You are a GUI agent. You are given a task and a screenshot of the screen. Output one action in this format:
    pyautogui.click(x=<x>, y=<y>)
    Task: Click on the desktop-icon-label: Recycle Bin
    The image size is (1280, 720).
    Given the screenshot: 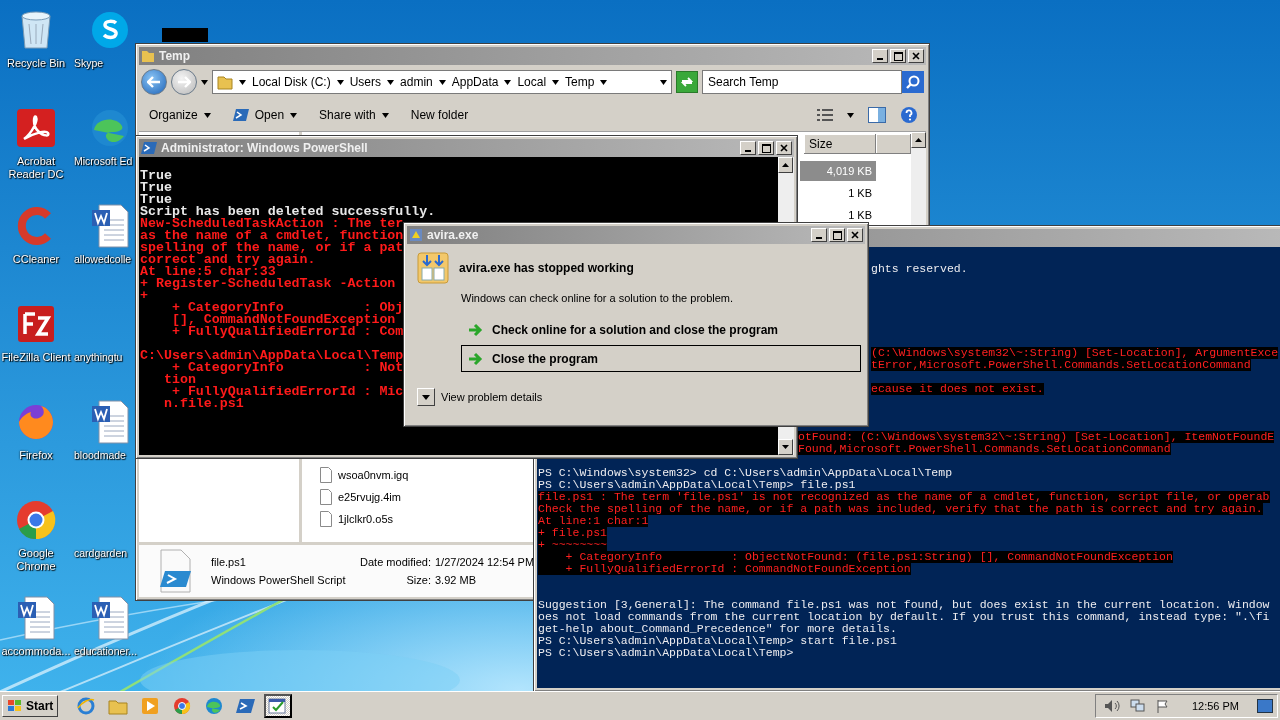 What is the action you would take?
    pyautogui.click(x=36, y=63)
    